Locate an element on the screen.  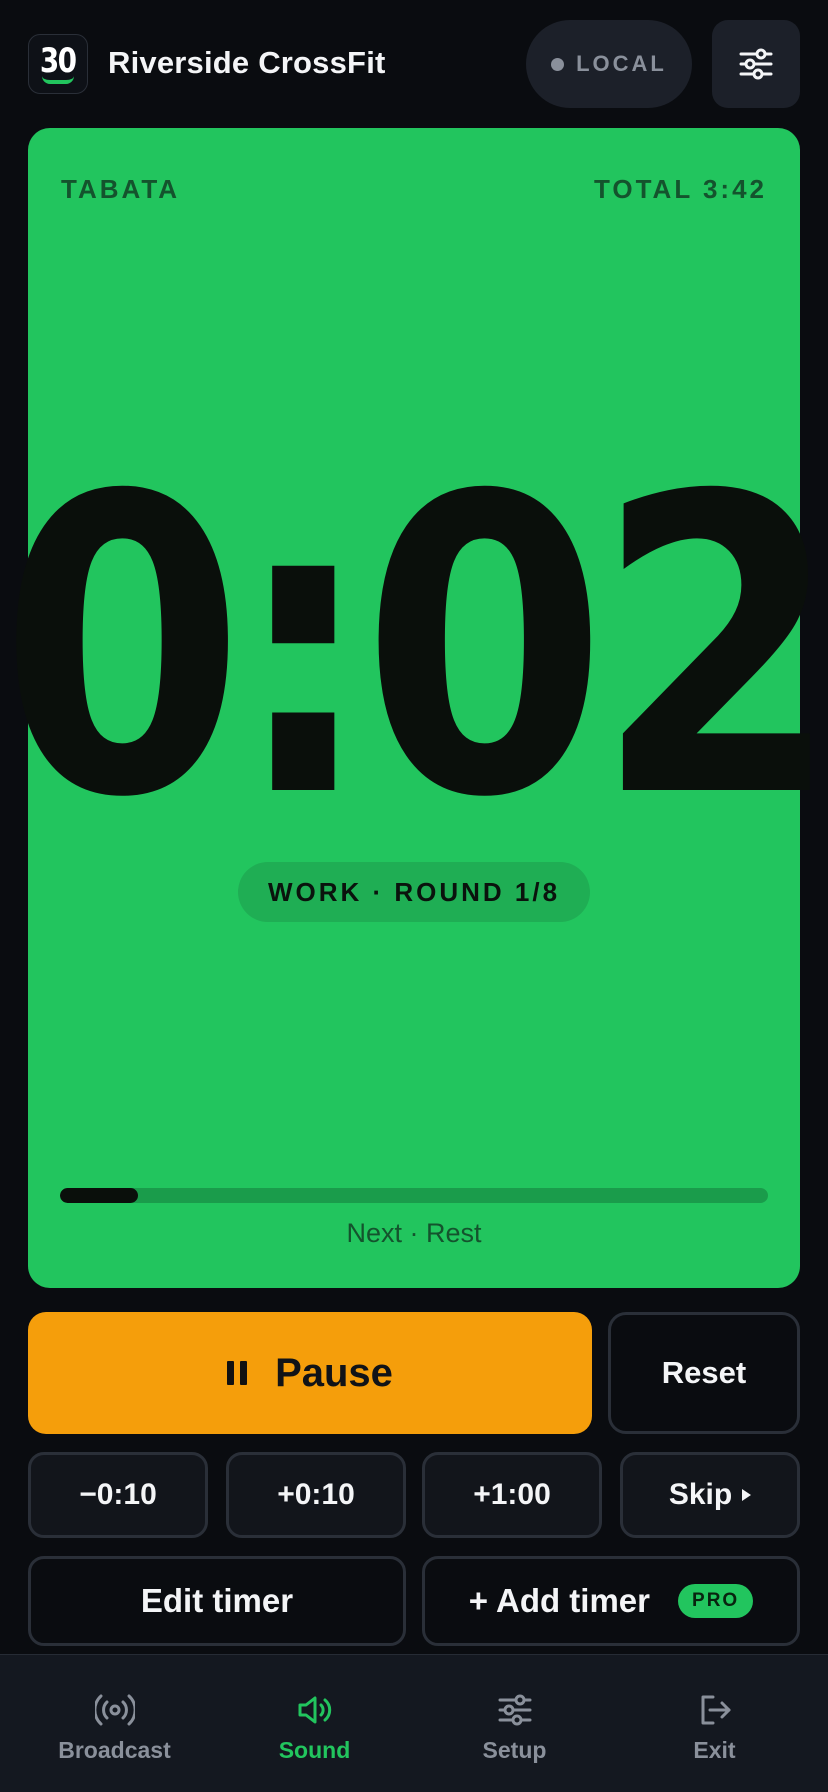
add-timer-button: + Add timer PRO is located at coordinates (611, 1601).